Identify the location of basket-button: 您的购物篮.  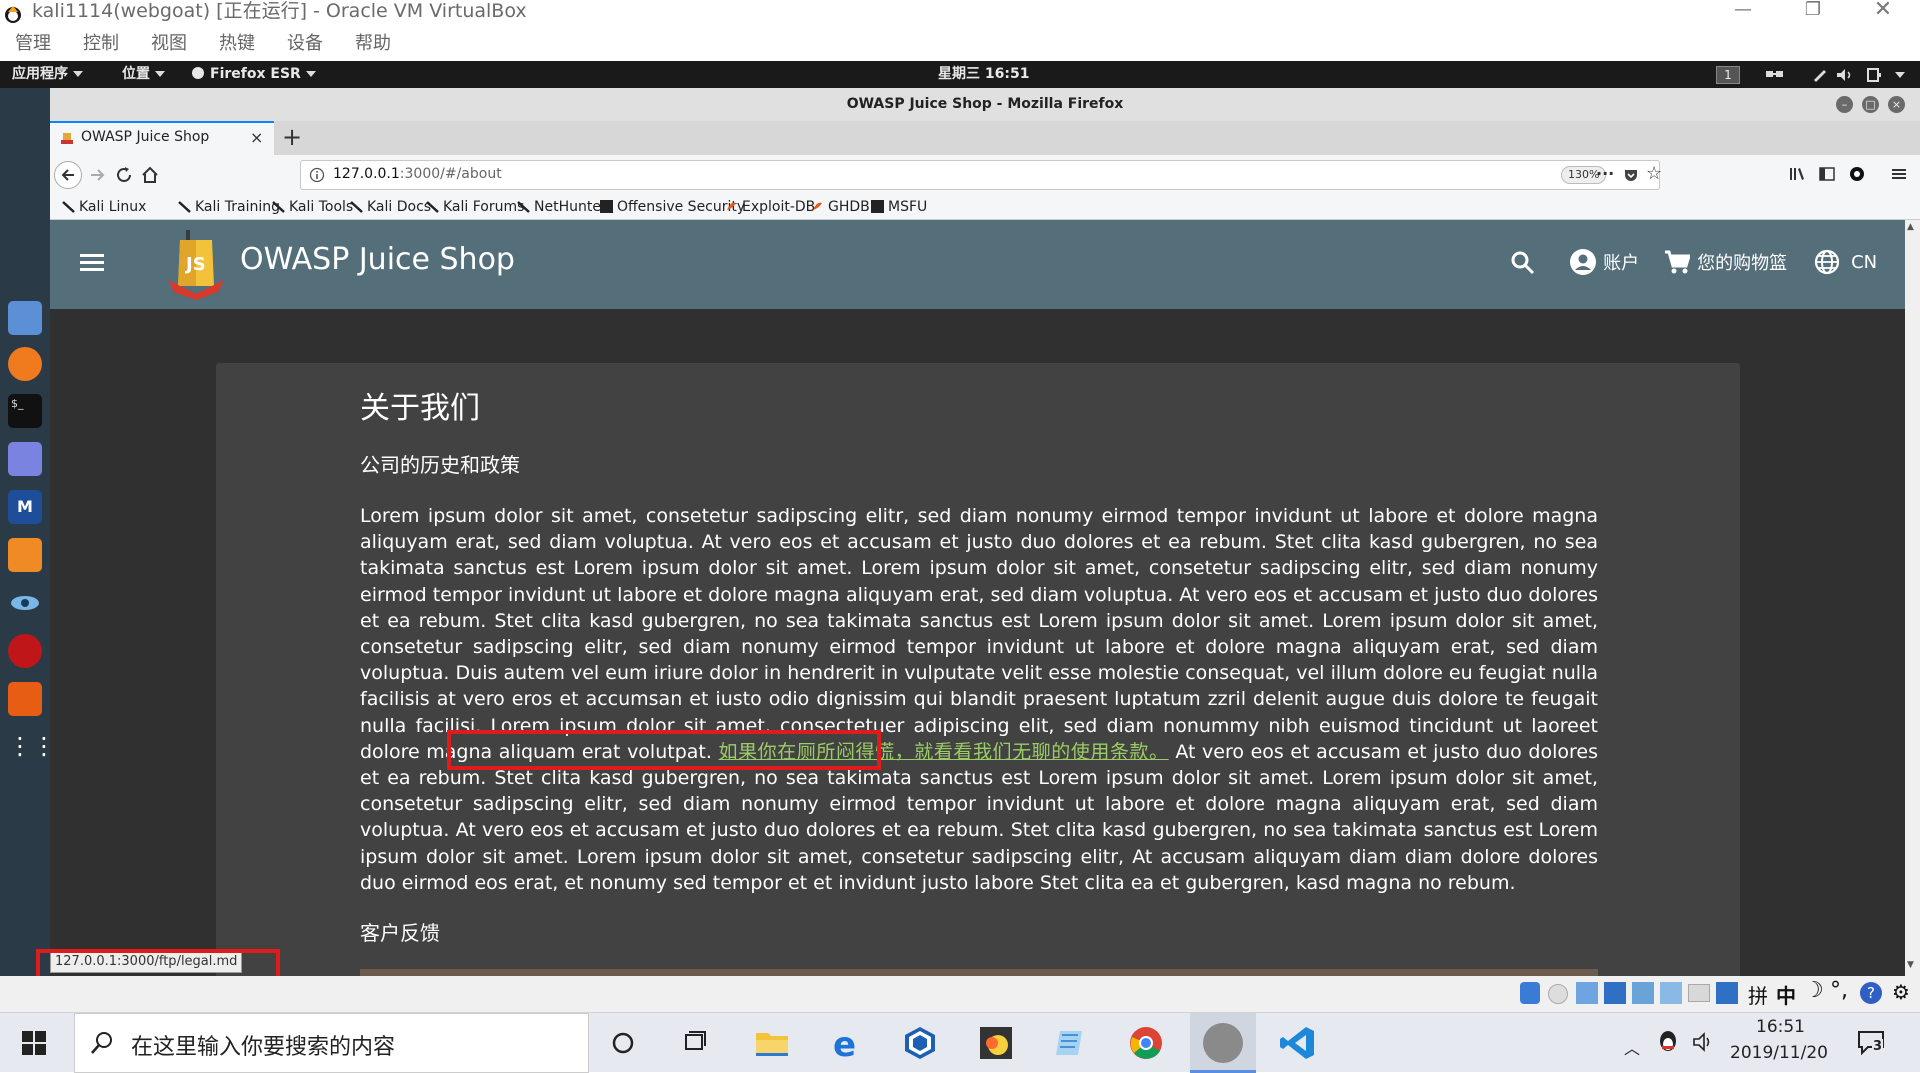
(1725, 262).